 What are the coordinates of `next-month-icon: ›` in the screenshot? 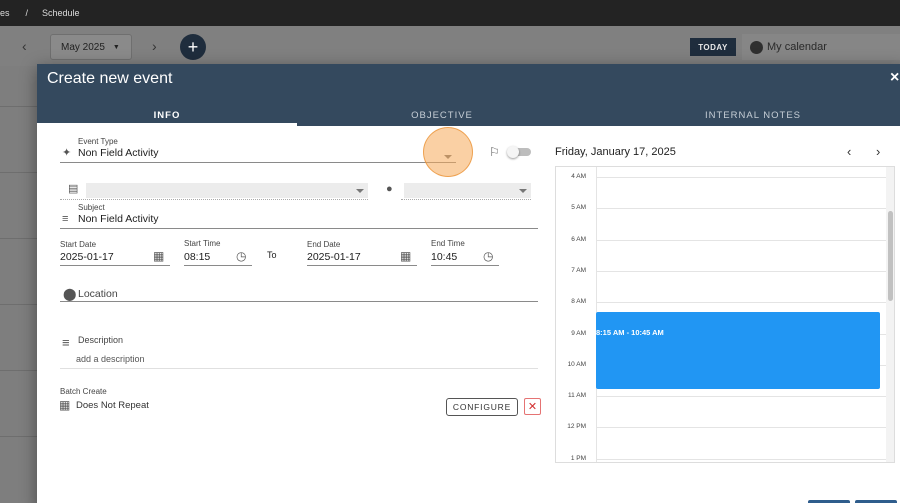 It's located at (154, 46).